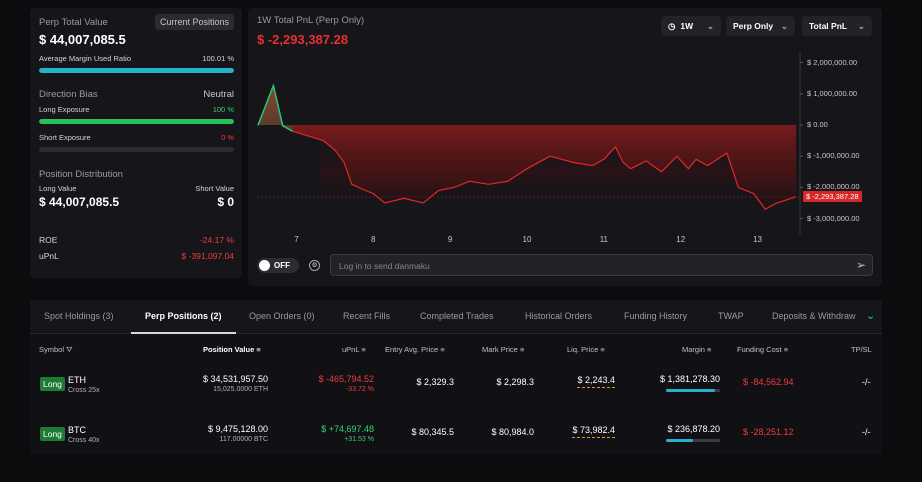 Image resolution: width=922 pixels, height=482 pixels. I want to click on roe-value: -24.17 %, so click(216, 240).